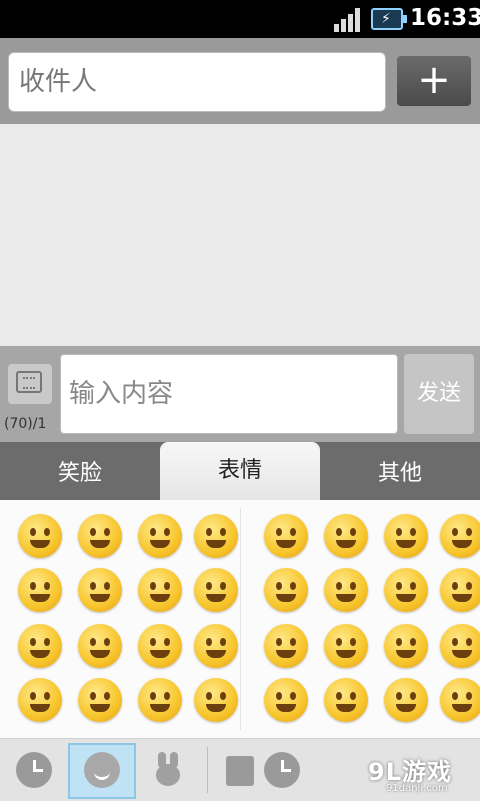 The width and height of the screenshot is (480, 801). Describe the element at coordinates (445, 18) in the screenshot. I see `status-time: 16:33` at that location.